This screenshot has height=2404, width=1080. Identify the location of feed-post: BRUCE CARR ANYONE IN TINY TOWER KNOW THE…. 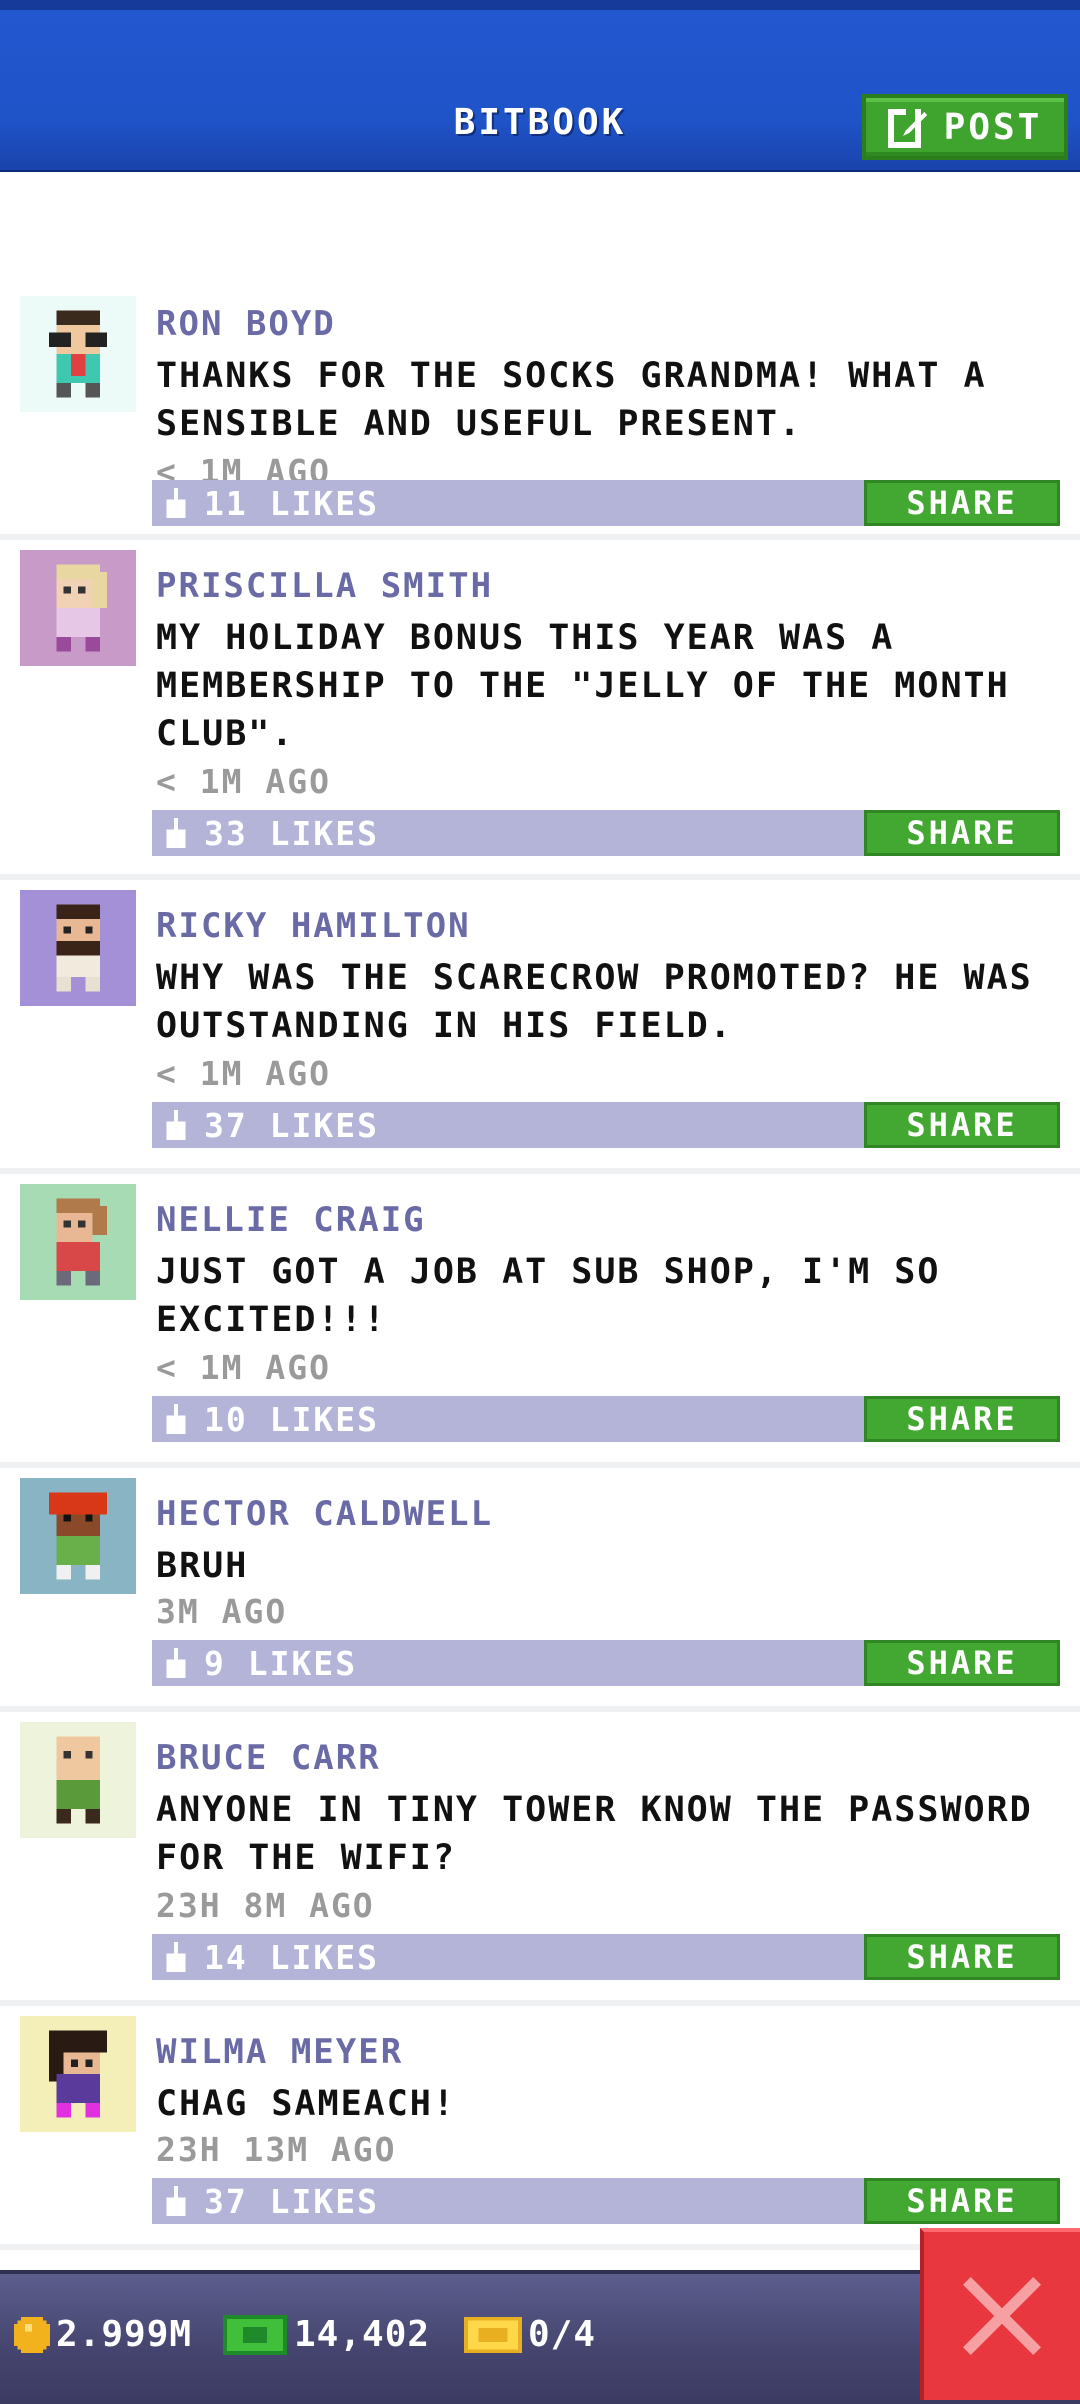
(540, 1859).